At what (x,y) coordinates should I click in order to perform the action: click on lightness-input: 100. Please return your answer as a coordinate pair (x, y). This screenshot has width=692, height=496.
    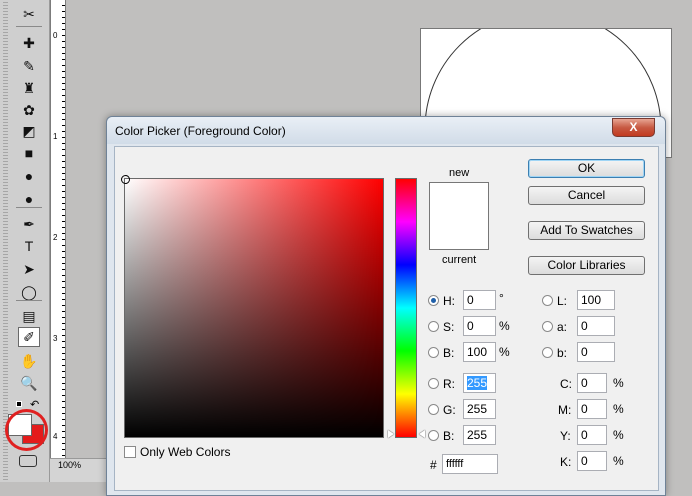
    Looking at the image, I should click on (596, 300).